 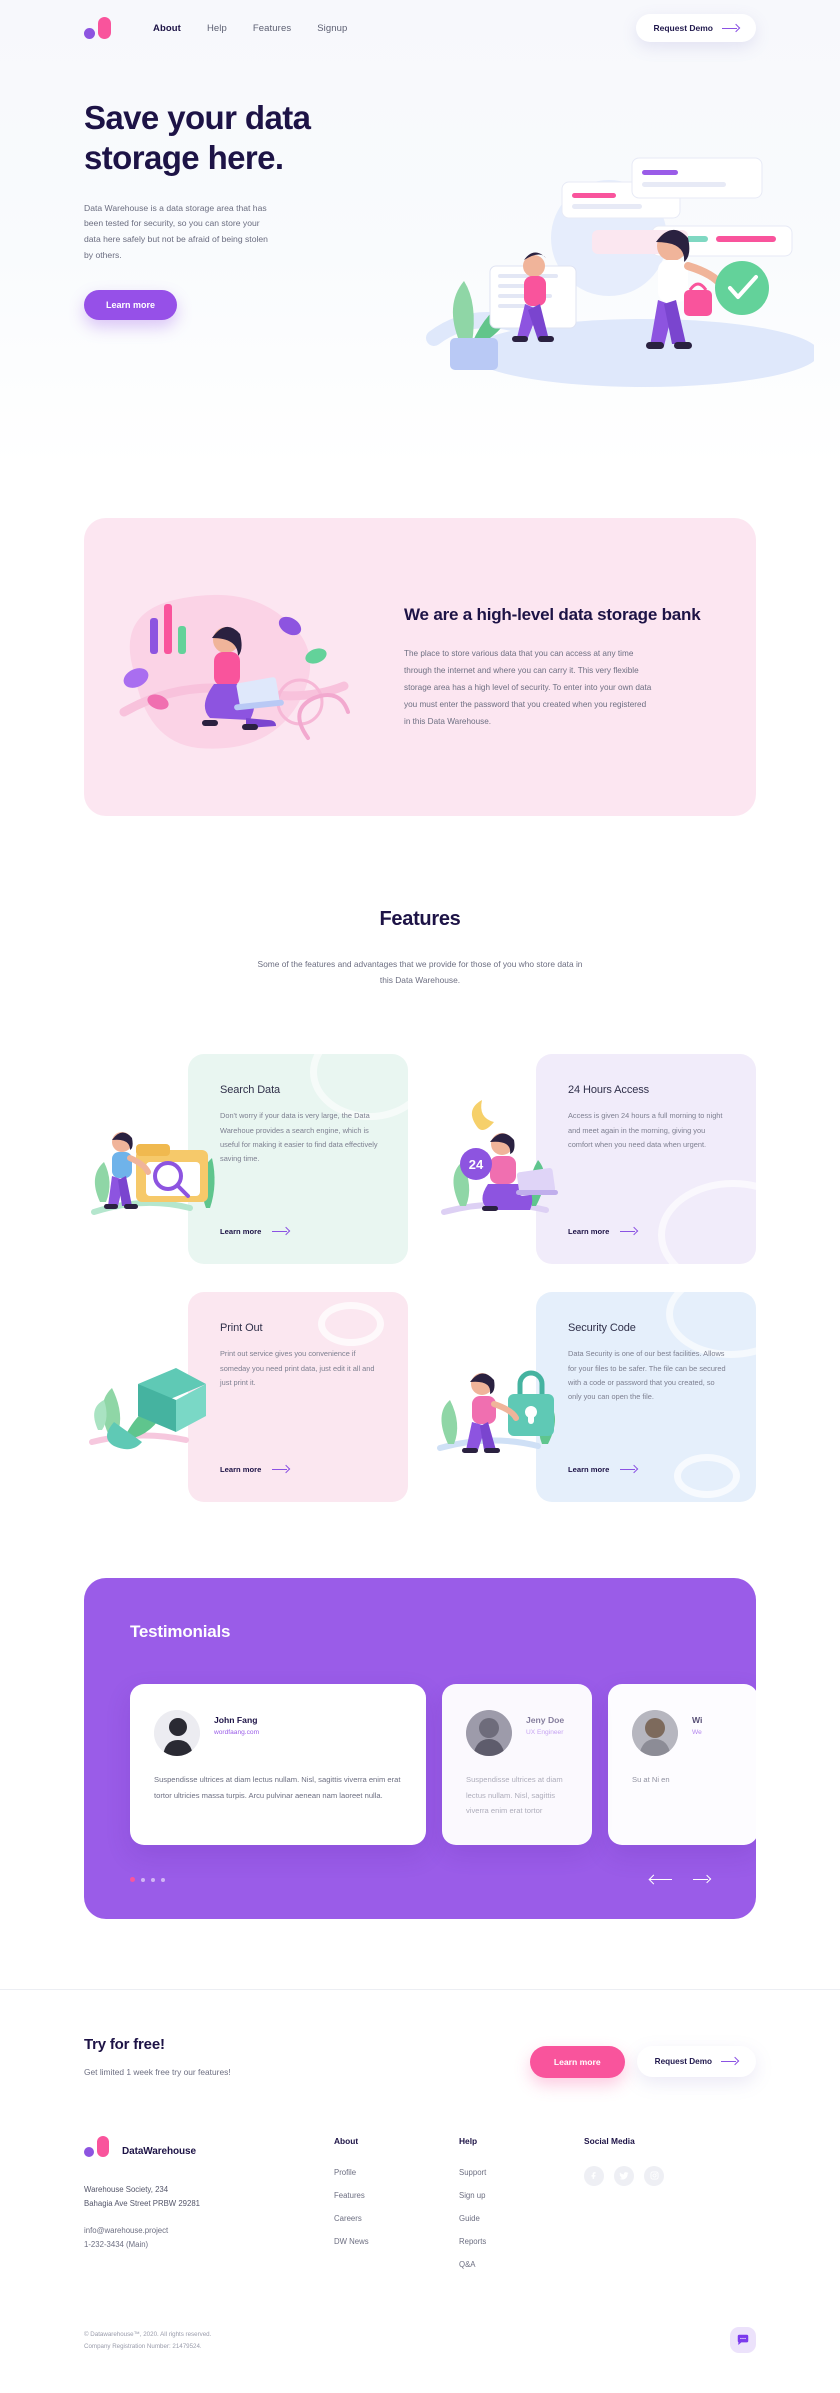 What do you see at coordinates (680, 1880) in the screenshot?
I see `carousel-arrows` at bounding box center [680, 1880].